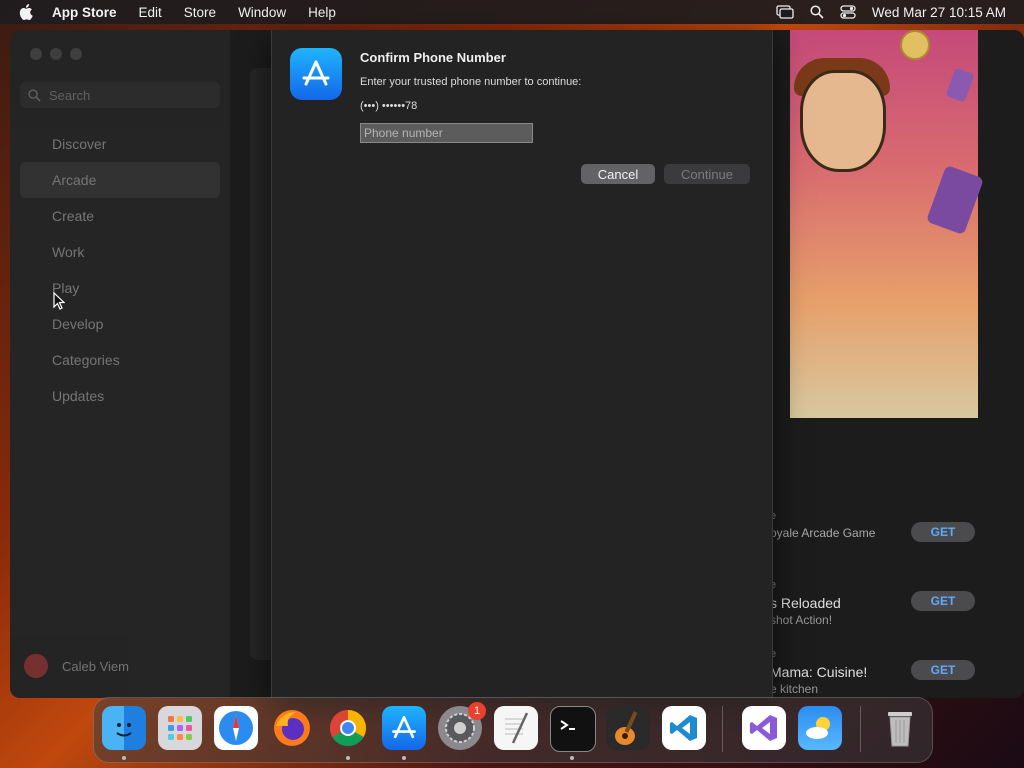 This screenshot has width=1024, height=768. What do you see at coordinates (618, 174) in the screenshot?
I see `cancel-button: Cancel` at bounding box center [618, 174].